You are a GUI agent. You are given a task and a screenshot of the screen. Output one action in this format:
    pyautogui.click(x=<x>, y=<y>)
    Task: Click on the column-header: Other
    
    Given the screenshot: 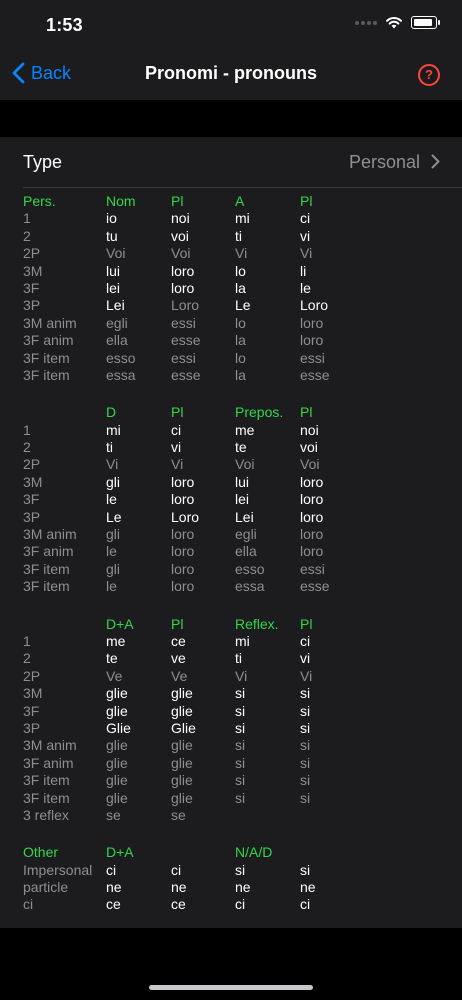 What is the action you would take?
    pyautogui.click(x=41, y=852)
    